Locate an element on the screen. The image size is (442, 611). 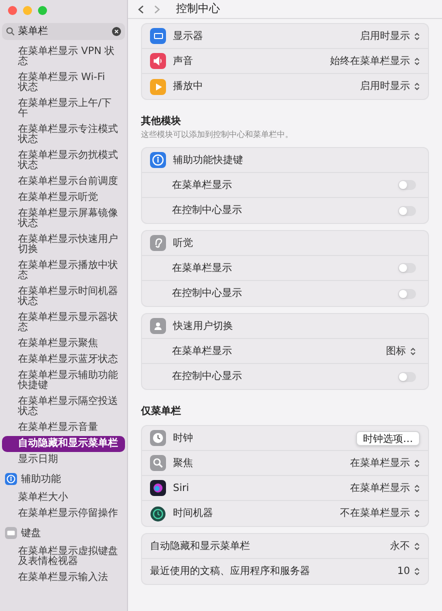
sidebar-item: 显示日期 is located at coordinates (63, 460).